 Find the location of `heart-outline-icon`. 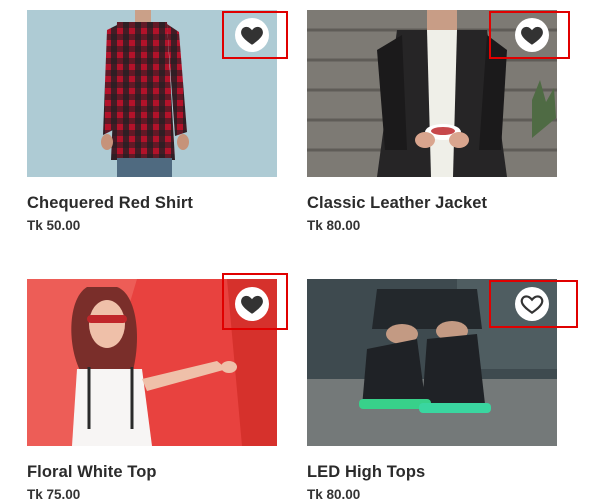

heart-outline-icon is located at coordinates (532, 304).